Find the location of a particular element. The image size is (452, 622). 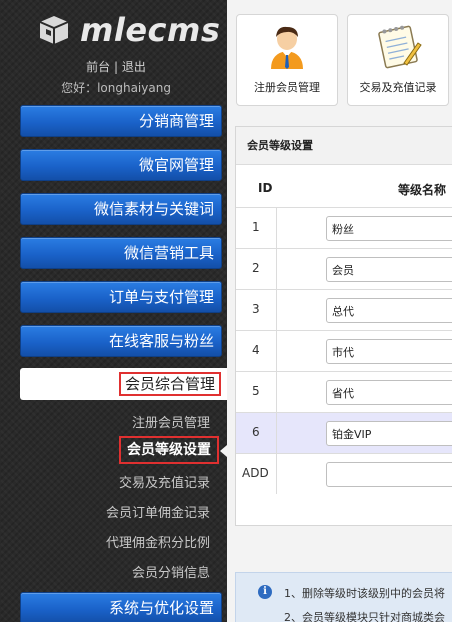

submenu-distribution: 会员分销信息 is located at coordinates (171, 571).